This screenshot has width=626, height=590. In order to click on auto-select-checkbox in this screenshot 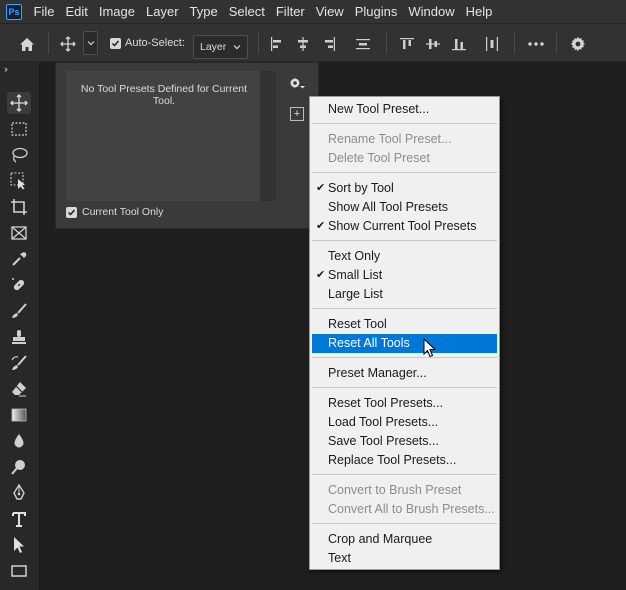, I will do `click(115, 43)`.